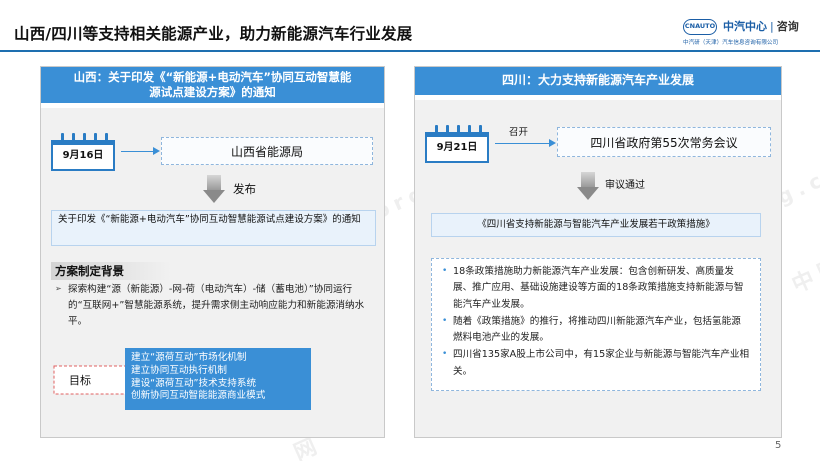  I want to click on shanxi-panel-header: 山西：关于印发《“新能源+电动汽车”协同互动智慧能源试点建设方案》的通知, so click(212, 85).